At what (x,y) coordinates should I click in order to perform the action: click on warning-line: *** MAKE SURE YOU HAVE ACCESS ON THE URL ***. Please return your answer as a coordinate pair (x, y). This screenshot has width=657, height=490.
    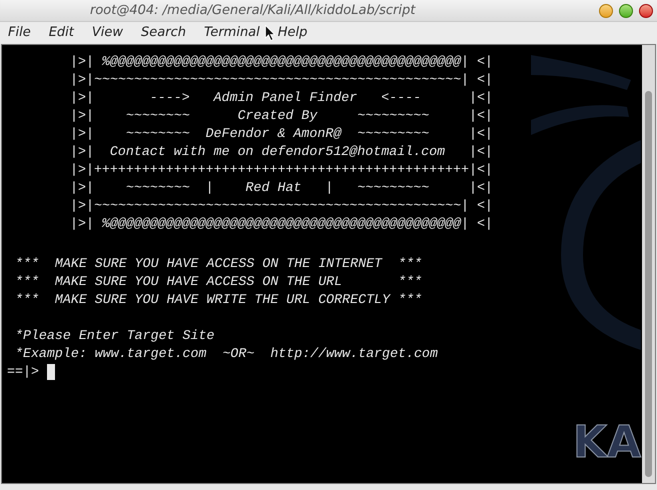
    Looking at the image, I should click on (218, 282).